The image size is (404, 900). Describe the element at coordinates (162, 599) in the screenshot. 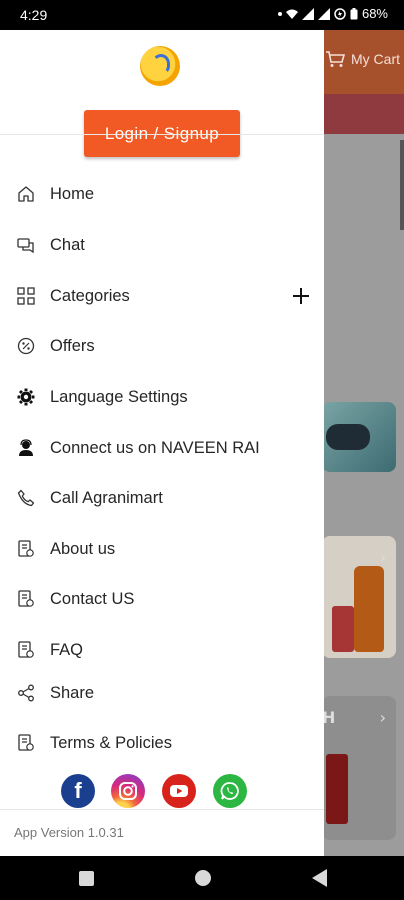

I see `menu-item-contact-us: Contact US` at that location.